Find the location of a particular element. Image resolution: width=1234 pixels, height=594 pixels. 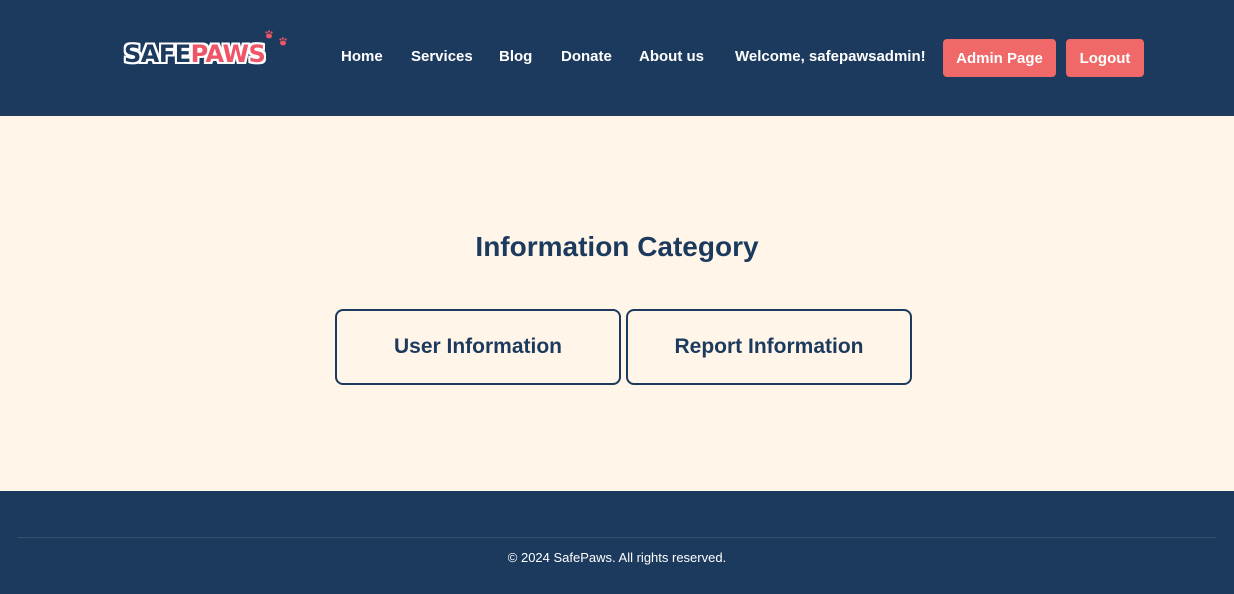

nav-services: Services is located at coordinates (442, 56).